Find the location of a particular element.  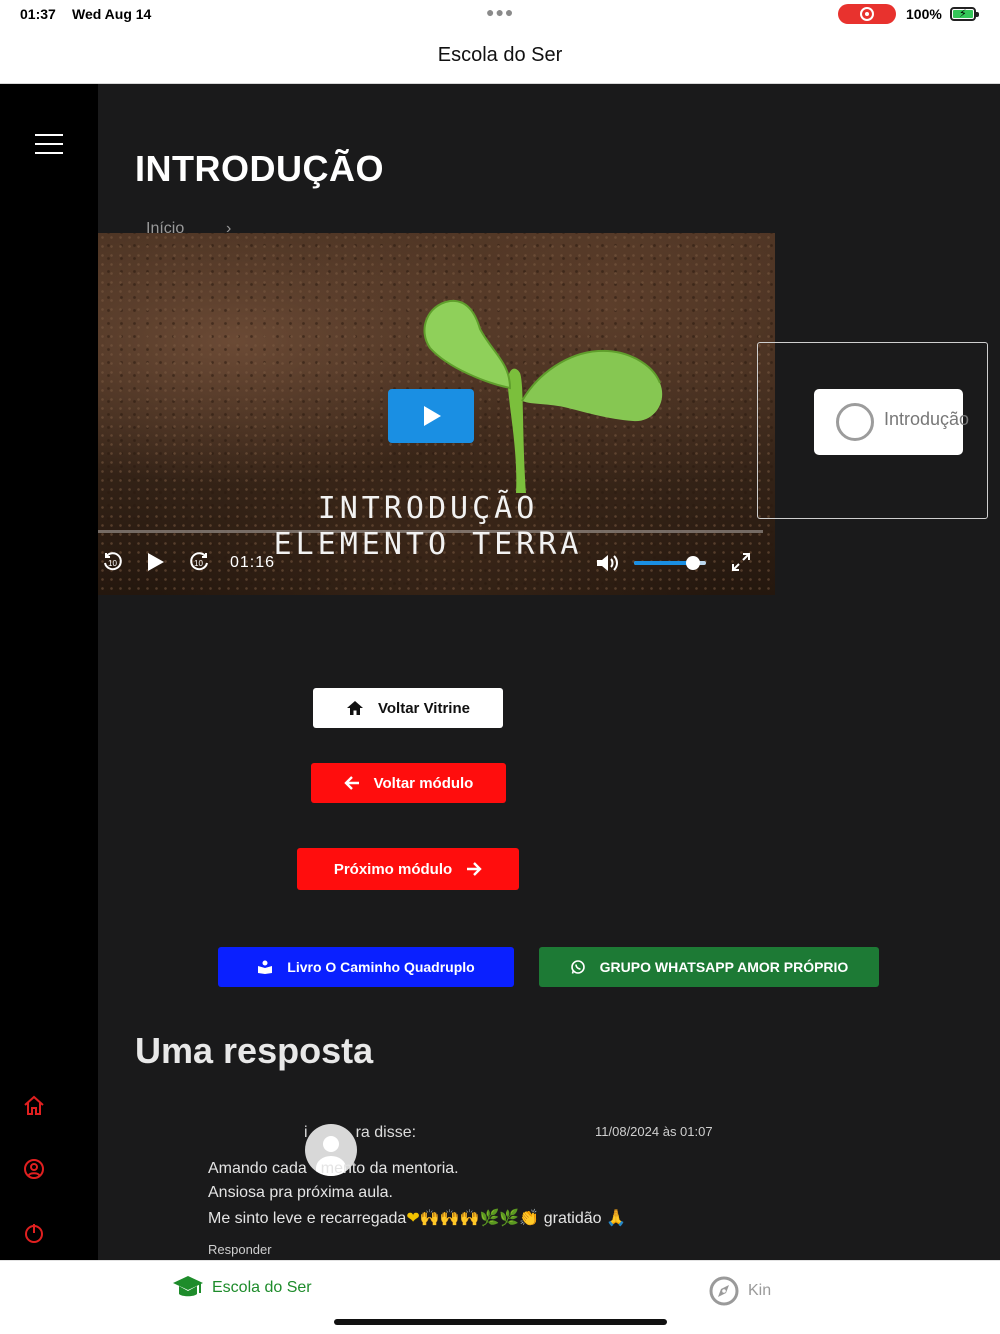

tab-kin-label: Kin is located at coordinates (760, 1290).